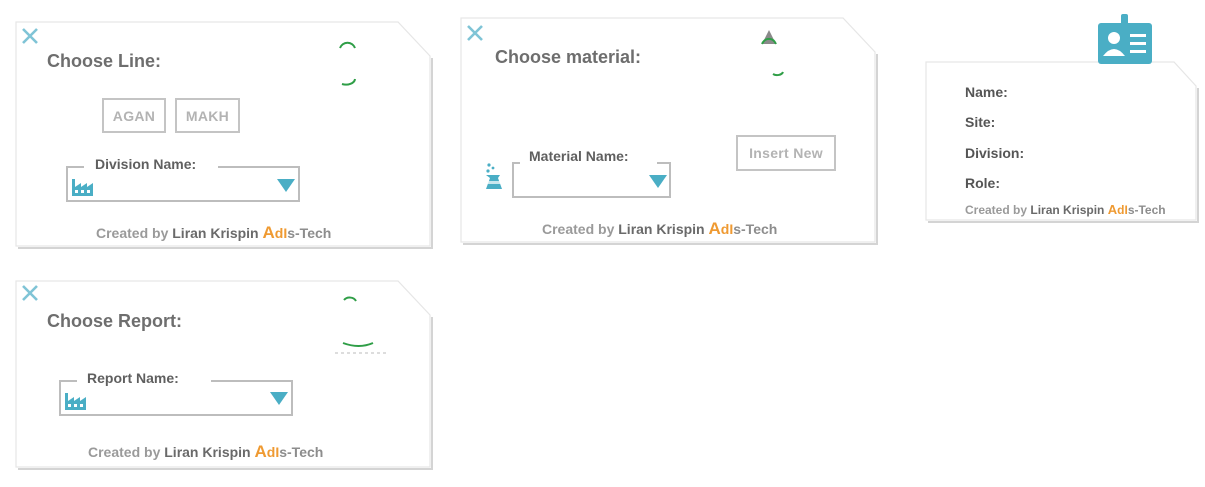 The image size is (1205, 487). I want to click on division-name-label: Division Name:, so click(146, 164).